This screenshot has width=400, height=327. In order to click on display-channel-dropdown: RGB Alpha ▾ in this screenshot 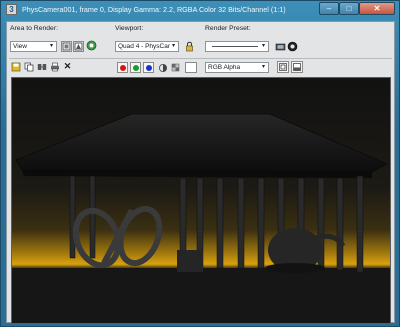, I will do `click(237, 67)`.